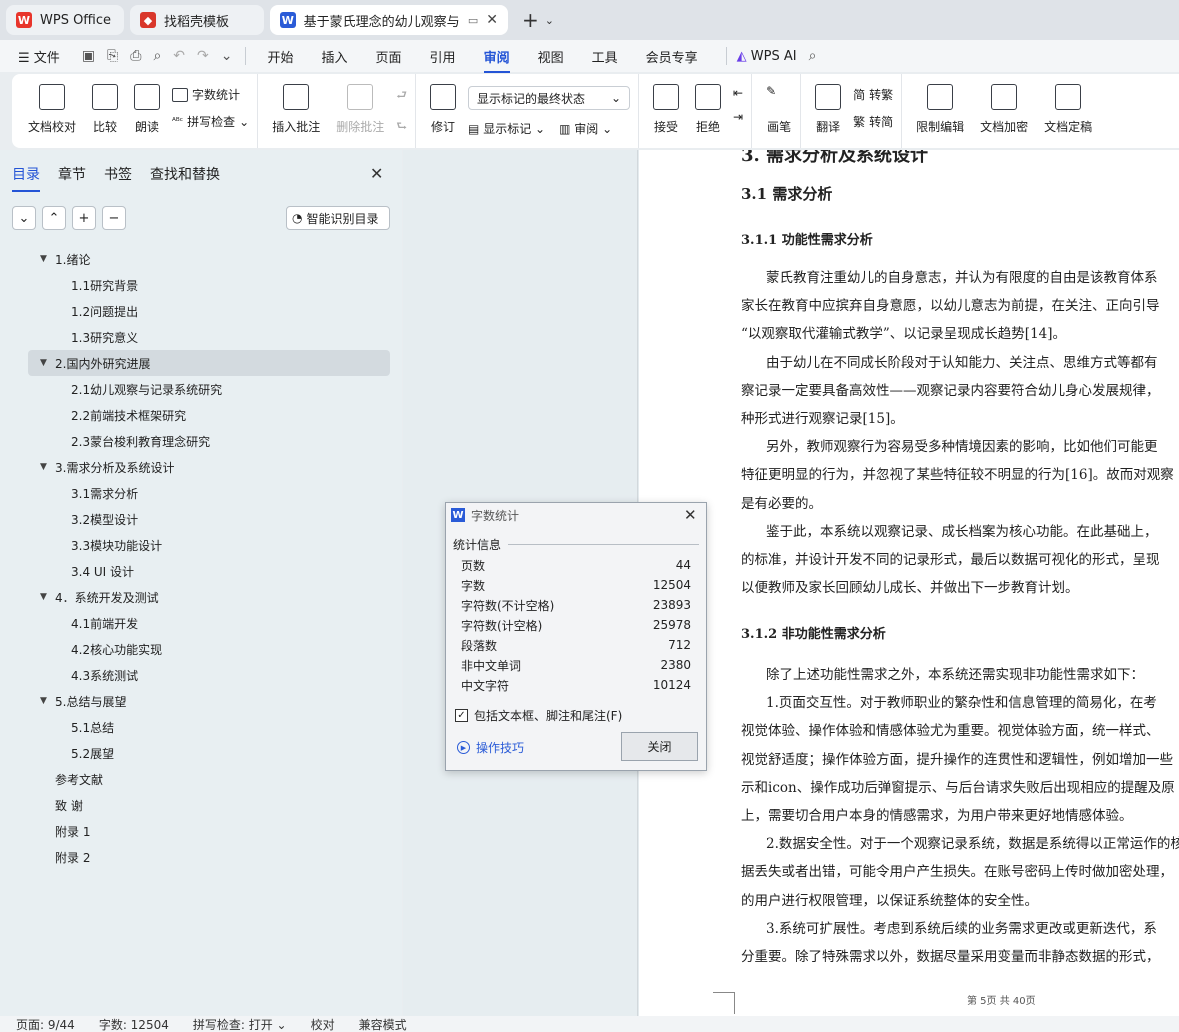 The height and width of the screenshot is (1032, 1179). I want to click on show-markup-button: ▤ 显示标记 ⌄, so click(506, 128).